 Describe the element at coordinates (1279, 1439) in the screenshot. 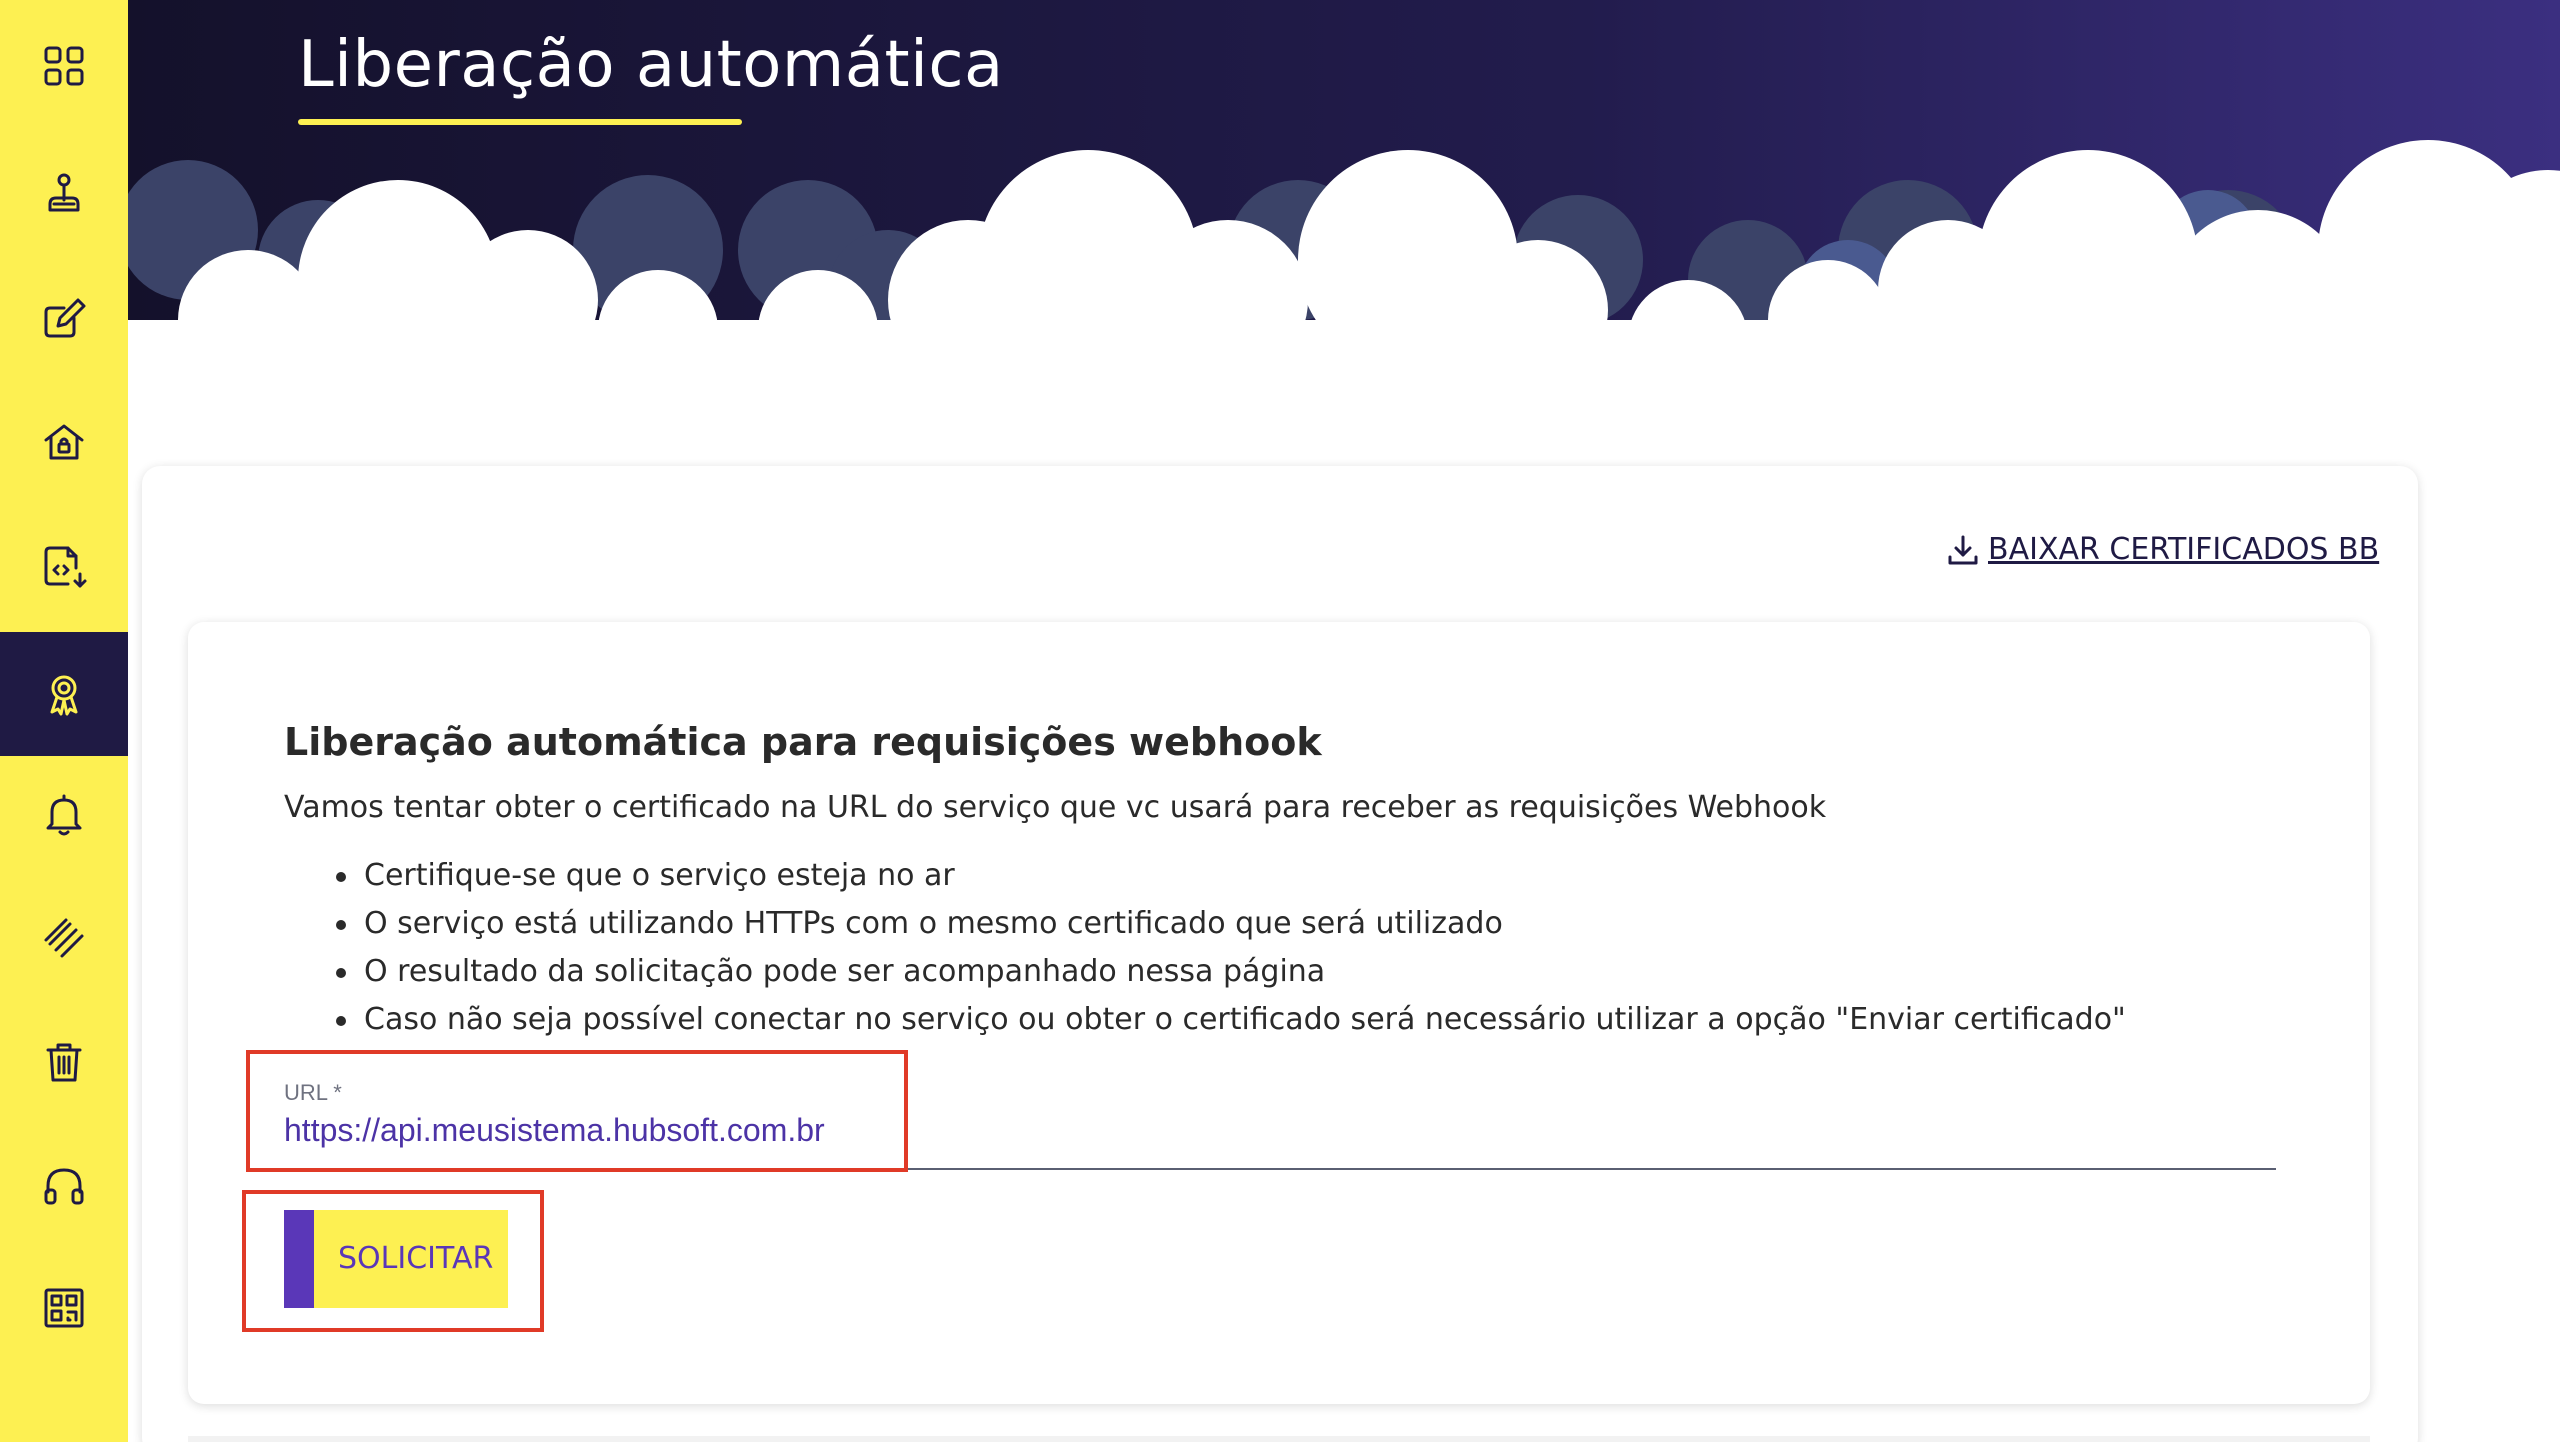

I see `next-card-edge` at that location.